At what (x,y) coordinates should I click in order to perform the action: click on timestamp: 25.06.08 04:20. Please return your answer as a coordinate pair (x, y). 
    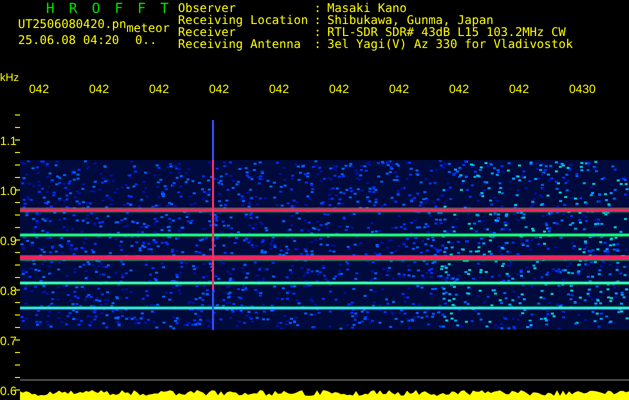
    Looking at the image, I should click on (69, 40).